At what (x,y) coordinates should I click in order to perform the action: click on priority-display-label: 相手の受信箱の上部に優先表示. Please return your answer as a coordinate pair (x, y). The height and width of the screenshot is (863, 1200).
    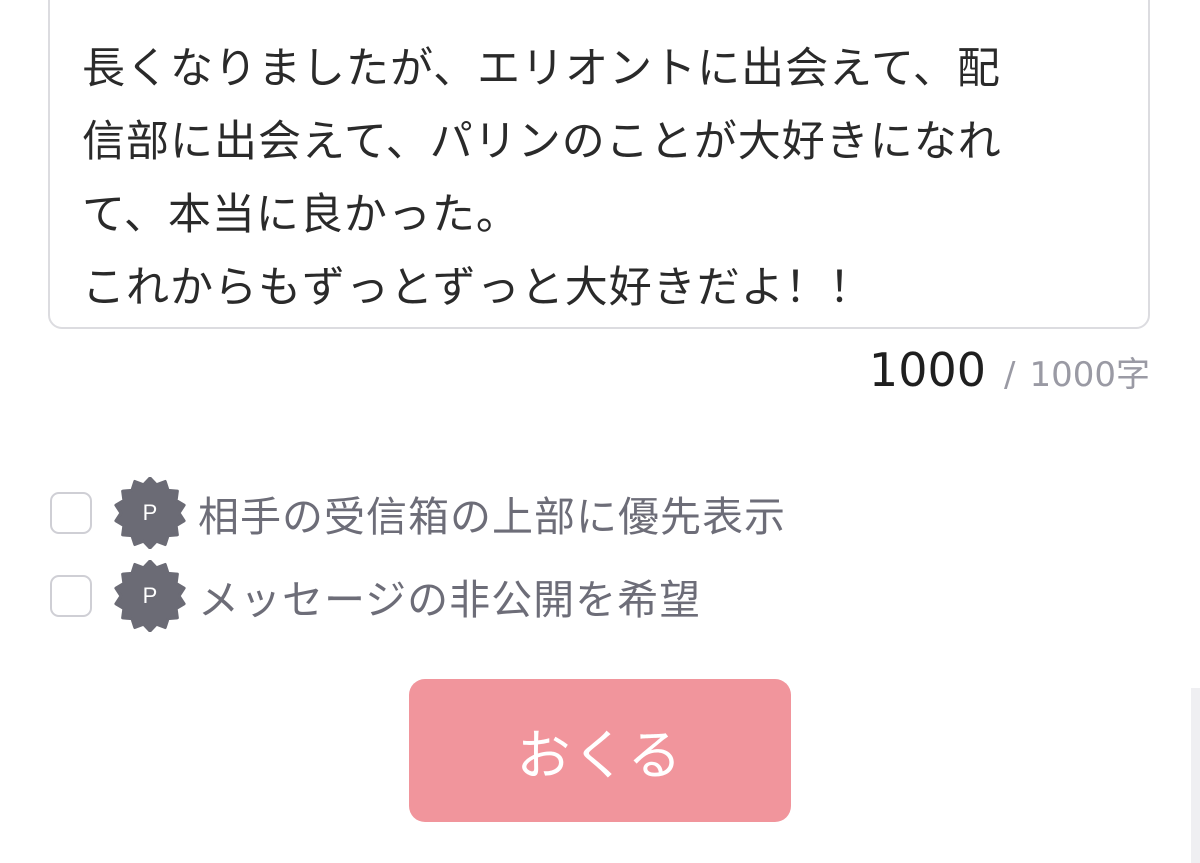
    Looking at the image, I should click on (492, 517).